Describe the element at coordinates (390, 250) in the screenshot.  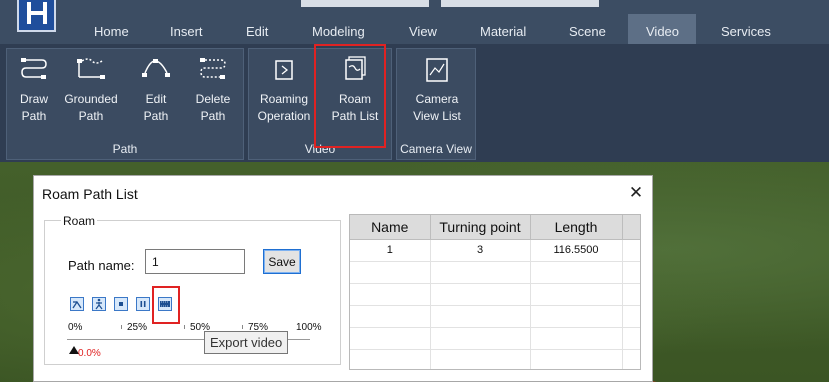
I see `cell-name: 1` at that location.